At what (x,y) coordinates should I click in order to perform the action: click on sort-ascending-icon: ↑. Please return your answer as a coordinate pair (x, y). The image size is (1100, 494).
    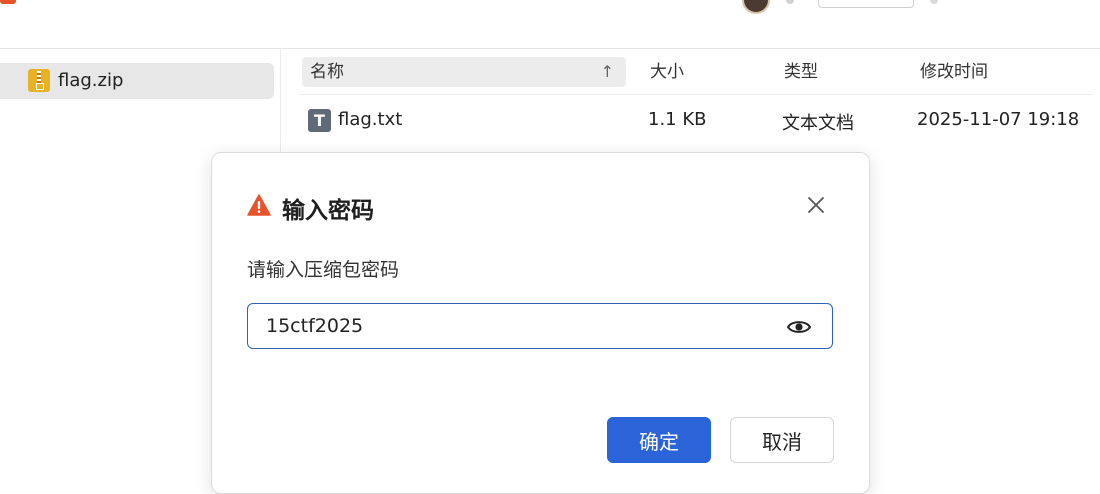
    Looking at the image, I should click on (607, 71).